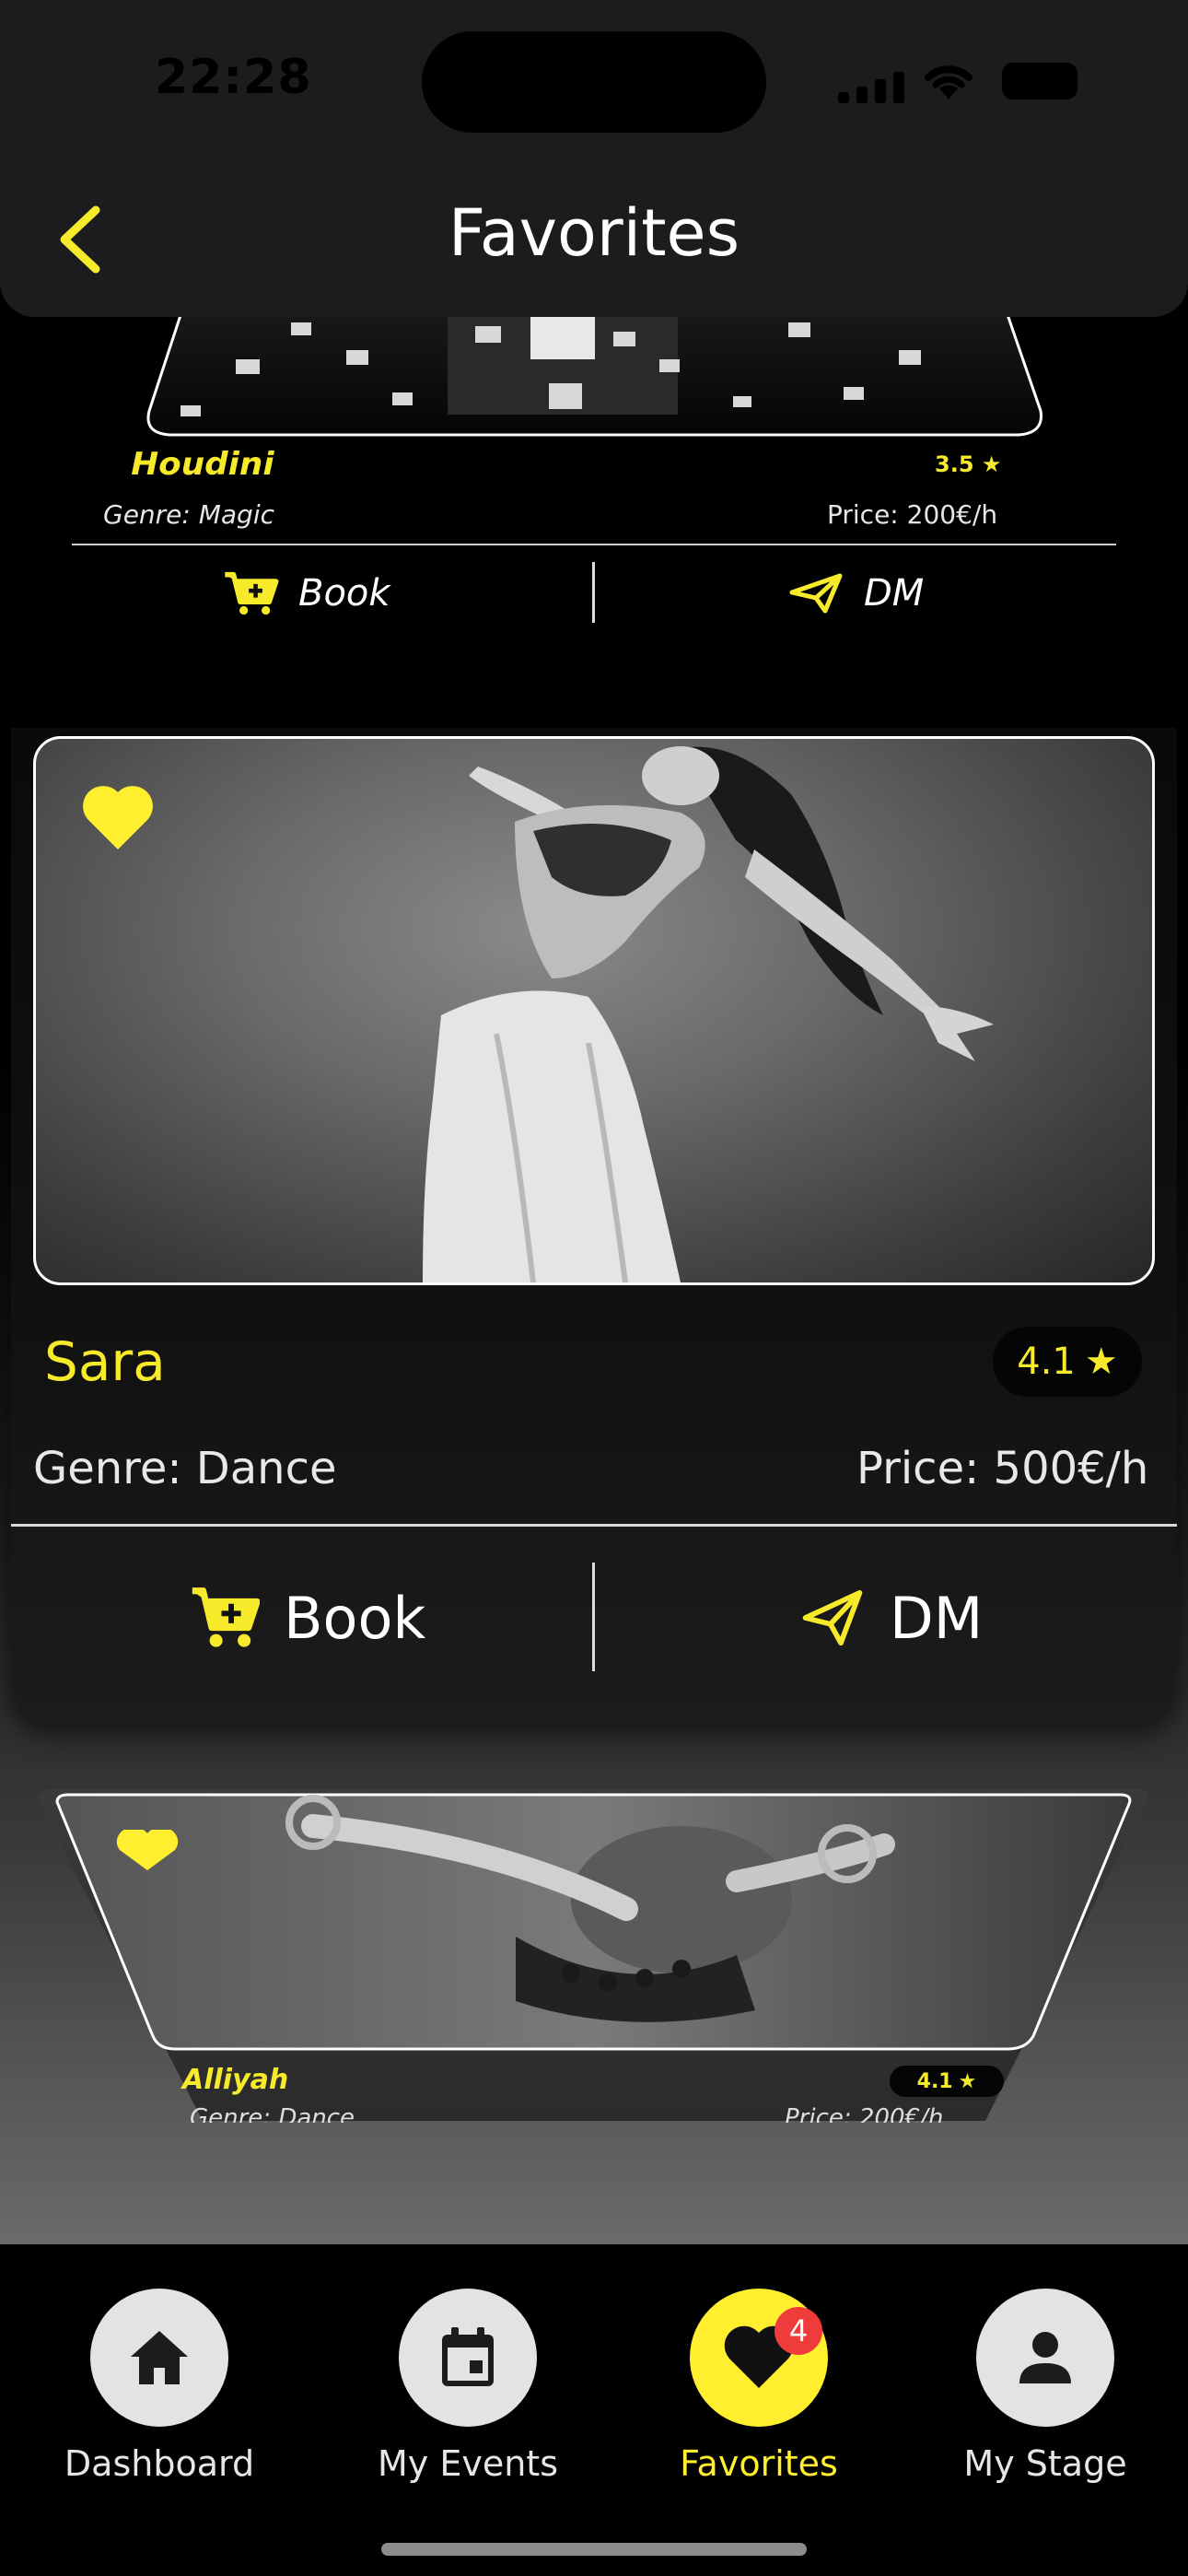  I want to click on artist-name: Alliyah, so click(235, 2080).